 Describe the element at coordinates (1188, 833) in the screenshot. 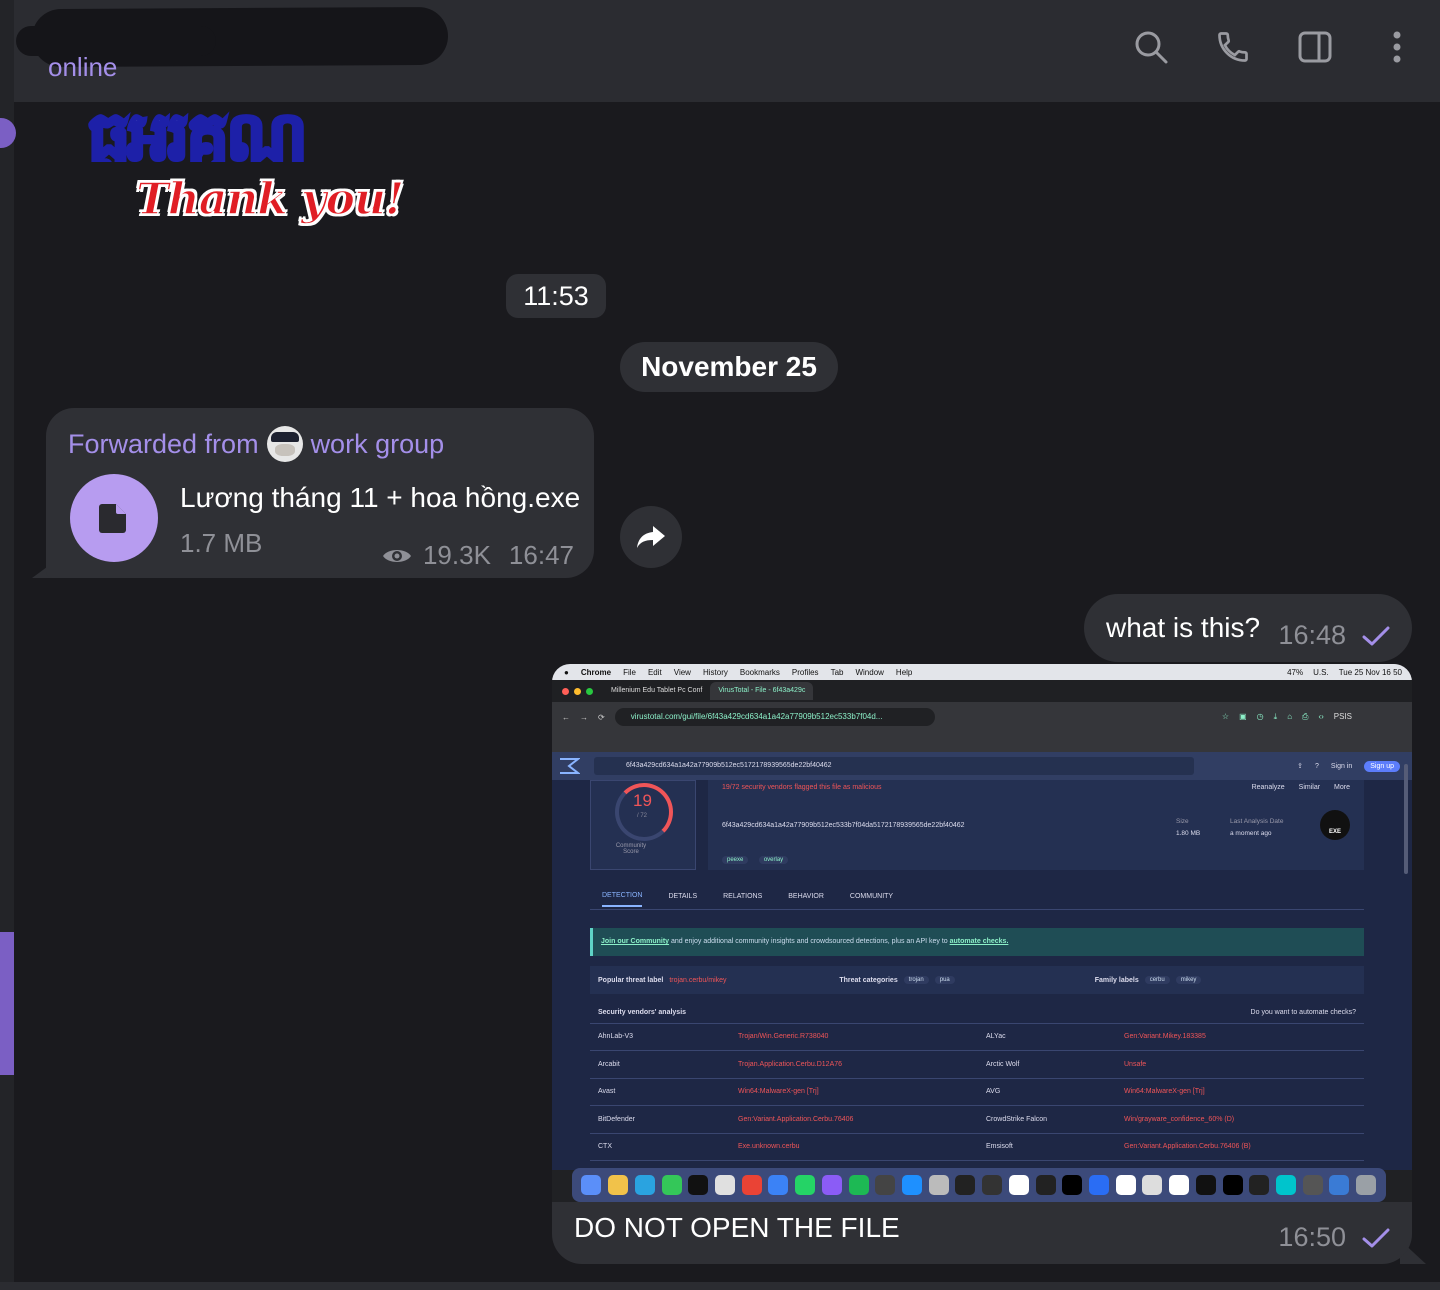

I see `size-value: 1.80 MB` at that location.